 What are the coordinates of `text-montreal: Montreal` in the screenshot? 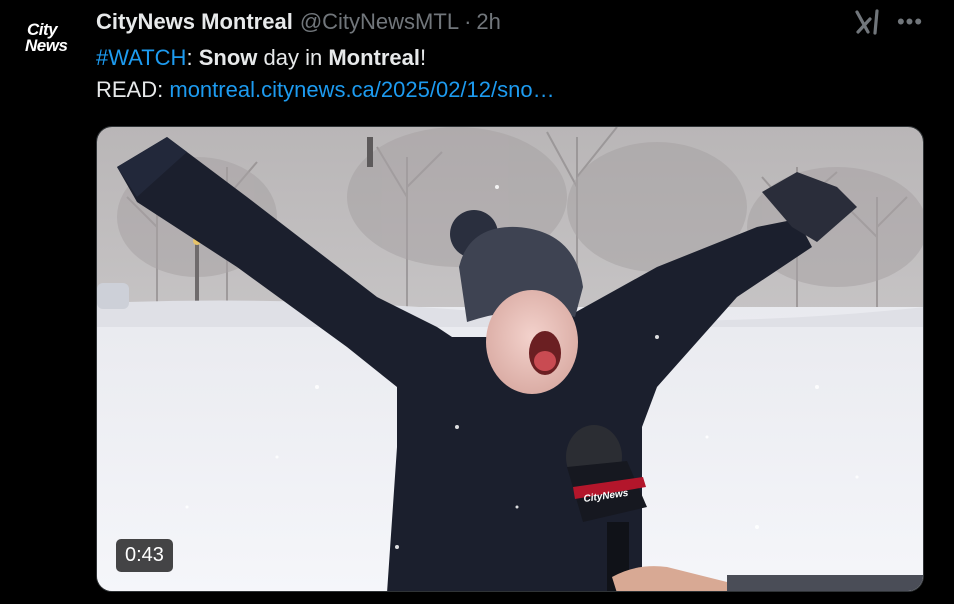 It's located at (374, 57).